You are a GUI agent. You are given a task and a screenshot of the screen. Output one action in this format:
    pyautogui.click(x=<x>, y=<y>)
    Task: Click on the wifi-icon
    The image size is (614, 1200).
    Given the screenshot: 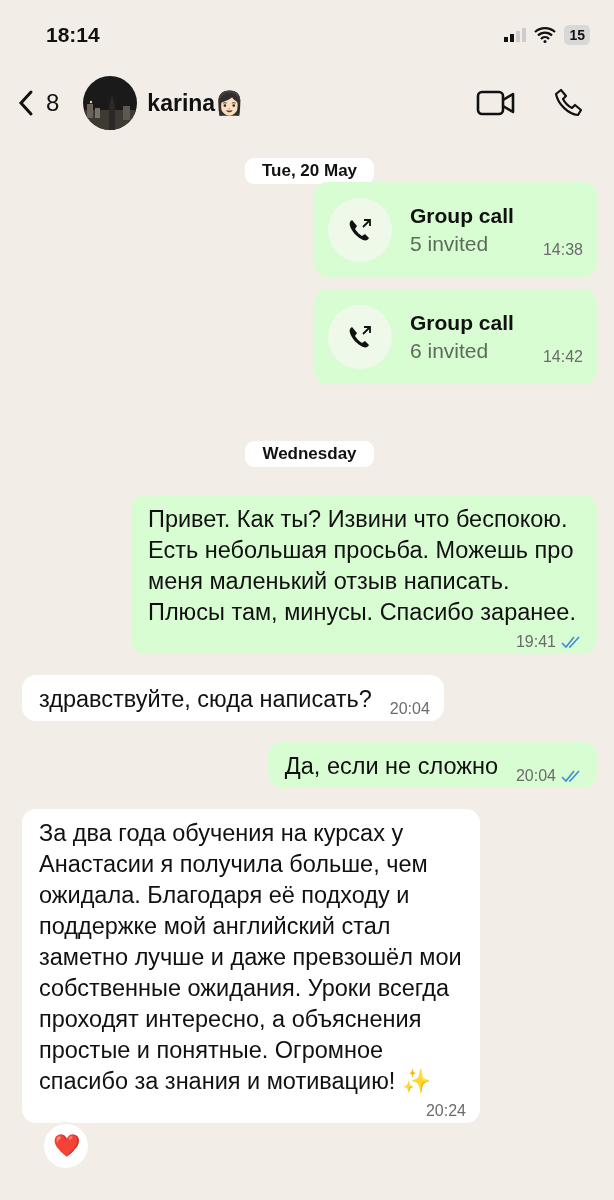 What is the action you would take?
    pyautogui.click(x=545, y=35)
    